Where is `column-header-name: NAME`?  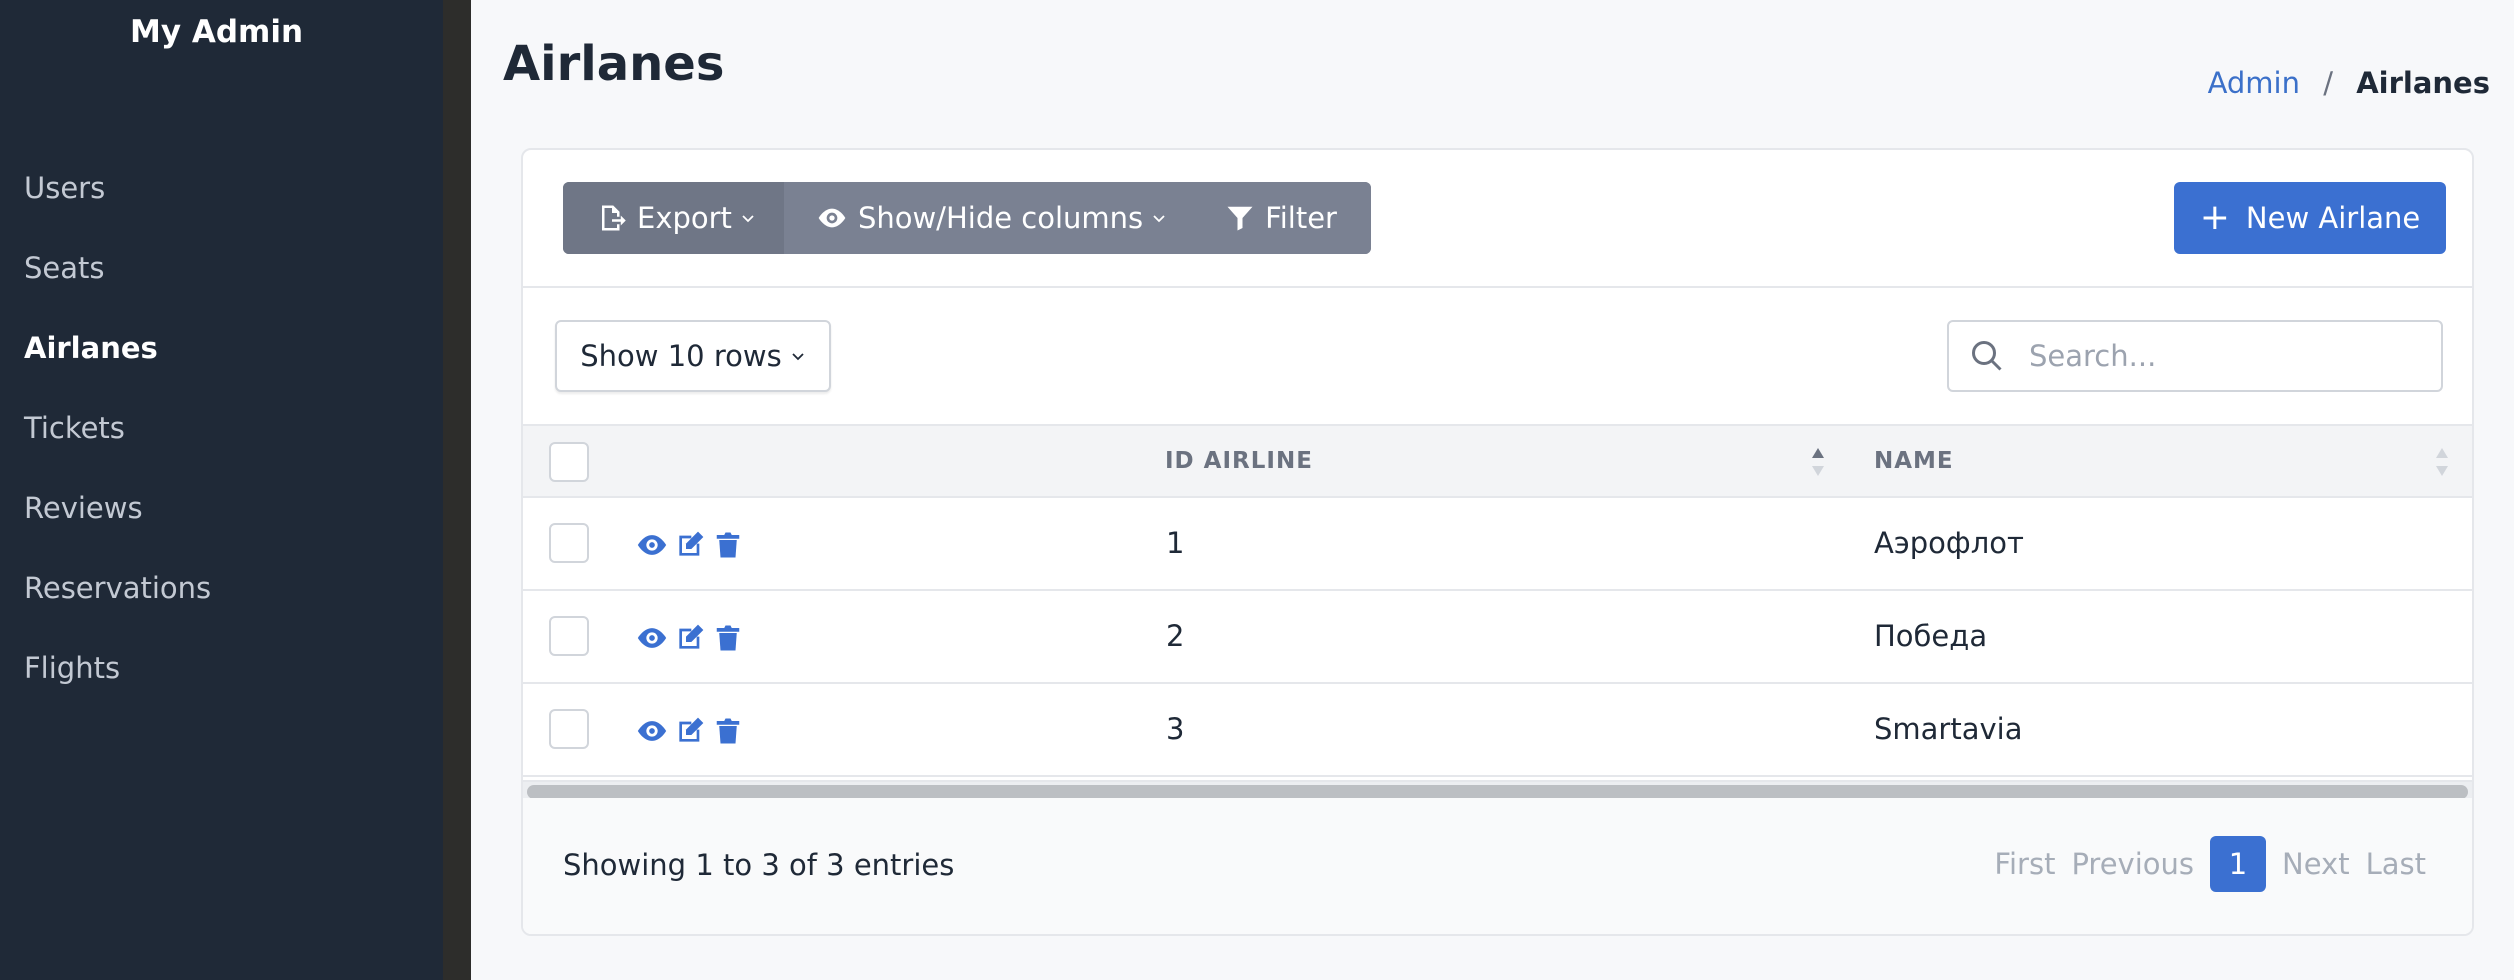 column-header-name: NAME is located at coordinates (1914, 461).